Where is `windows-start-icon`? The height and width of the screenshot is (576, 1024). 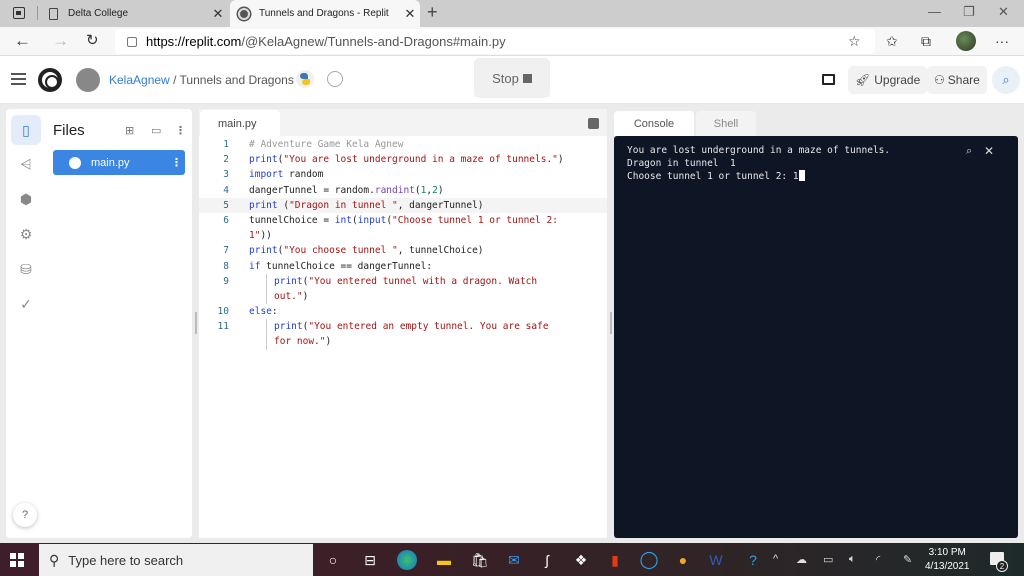
windows-start-icon is located at coordinates (17, 560).